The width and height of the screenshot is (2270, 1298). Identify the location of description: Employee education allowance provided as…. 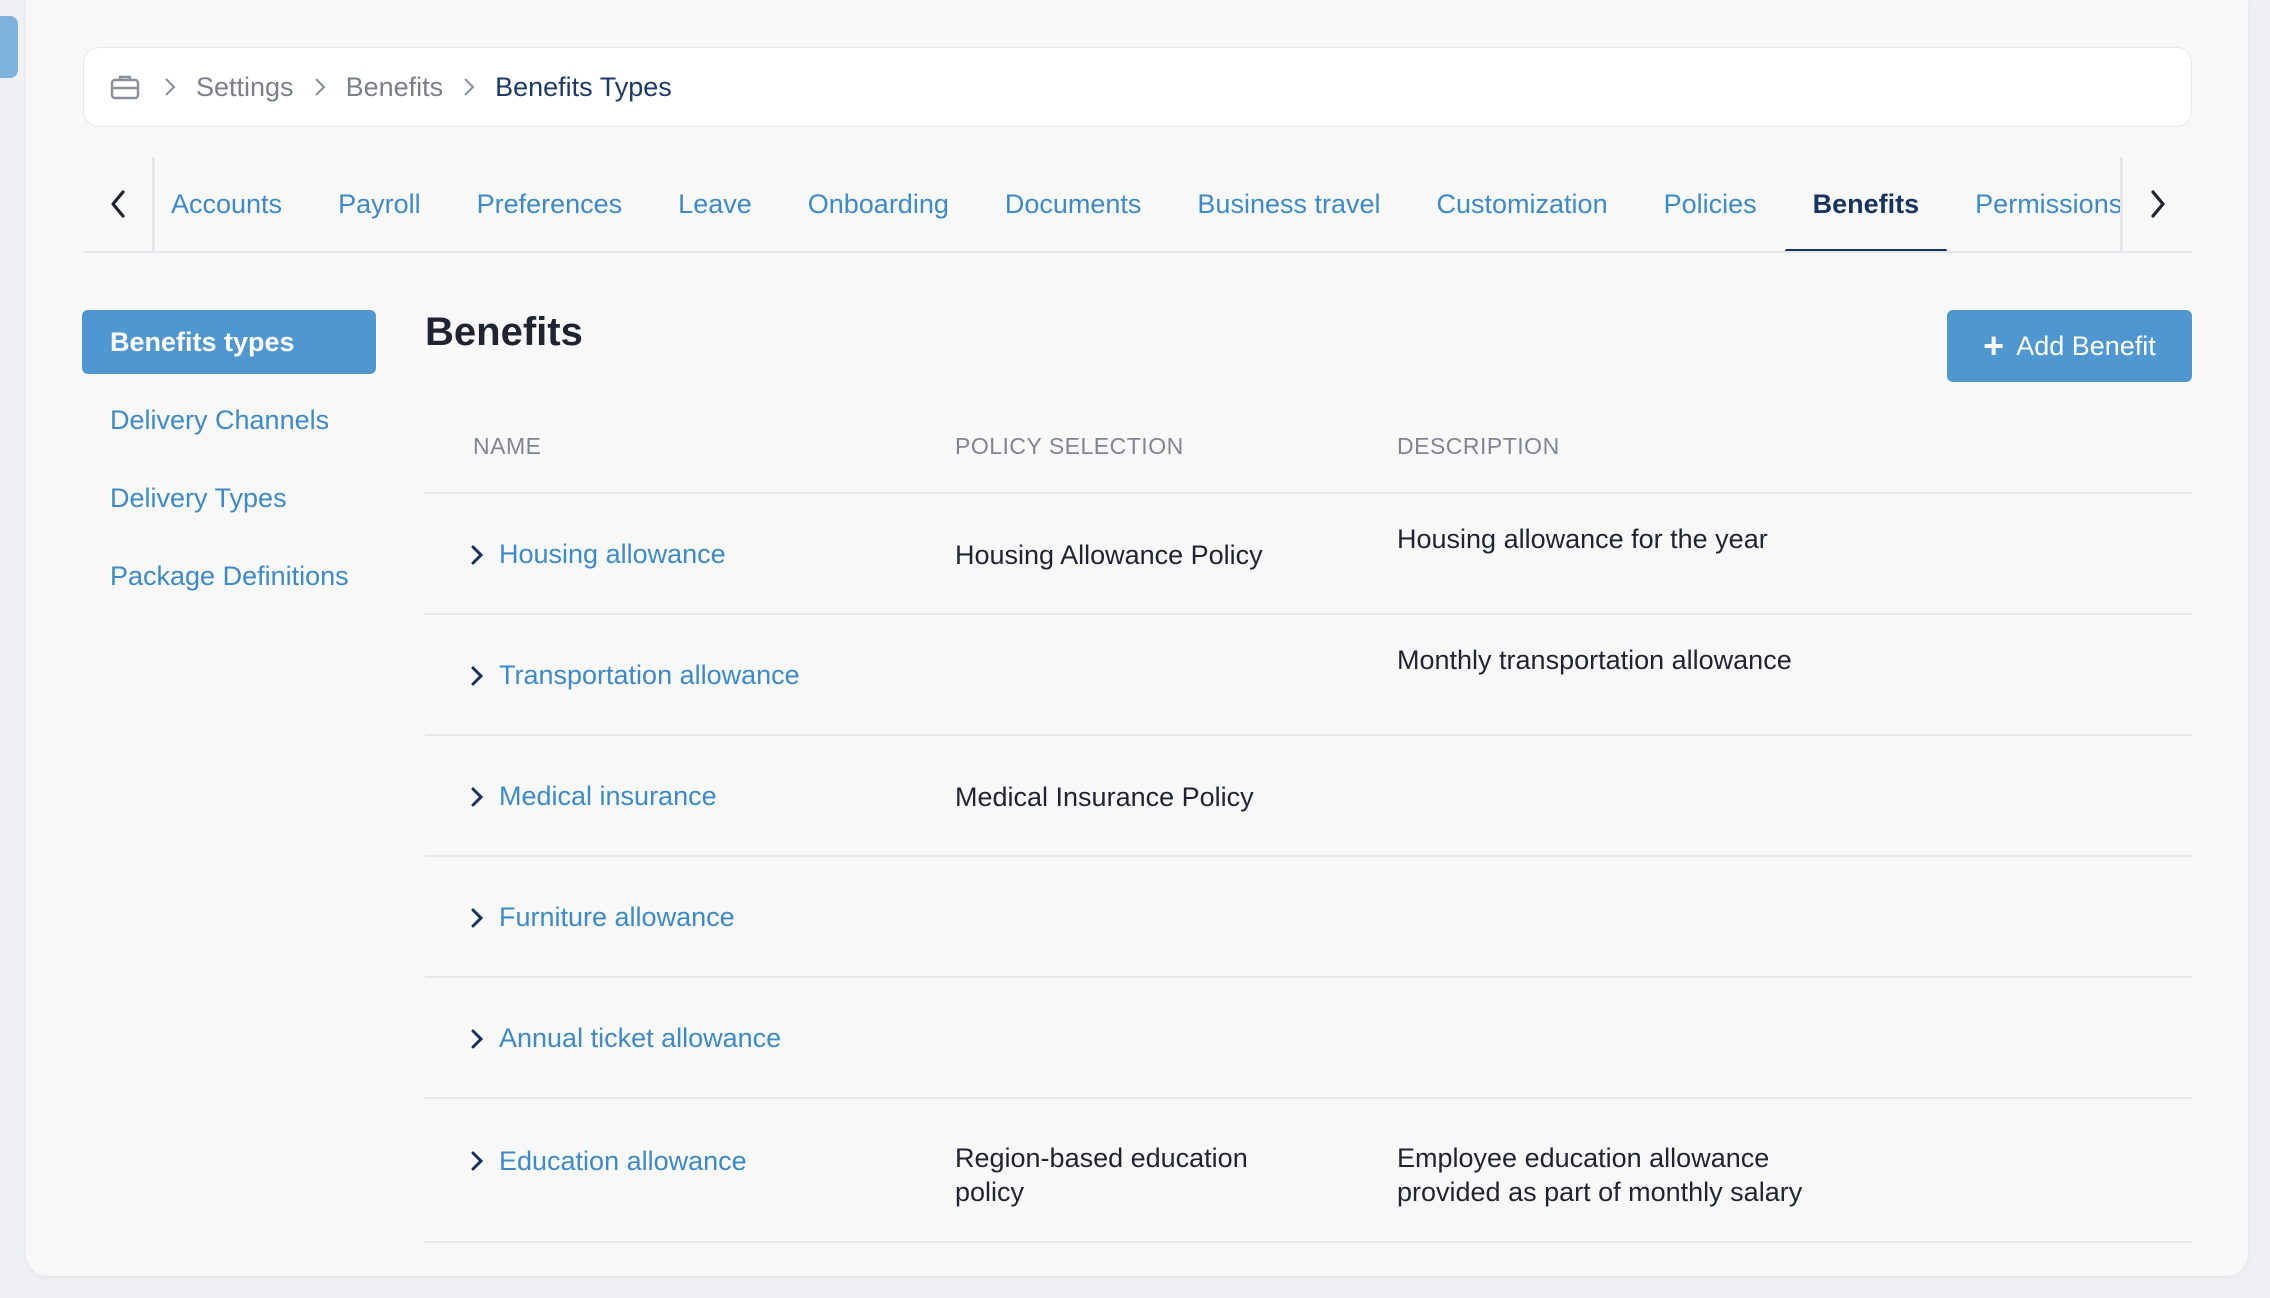
(1600, 1175).